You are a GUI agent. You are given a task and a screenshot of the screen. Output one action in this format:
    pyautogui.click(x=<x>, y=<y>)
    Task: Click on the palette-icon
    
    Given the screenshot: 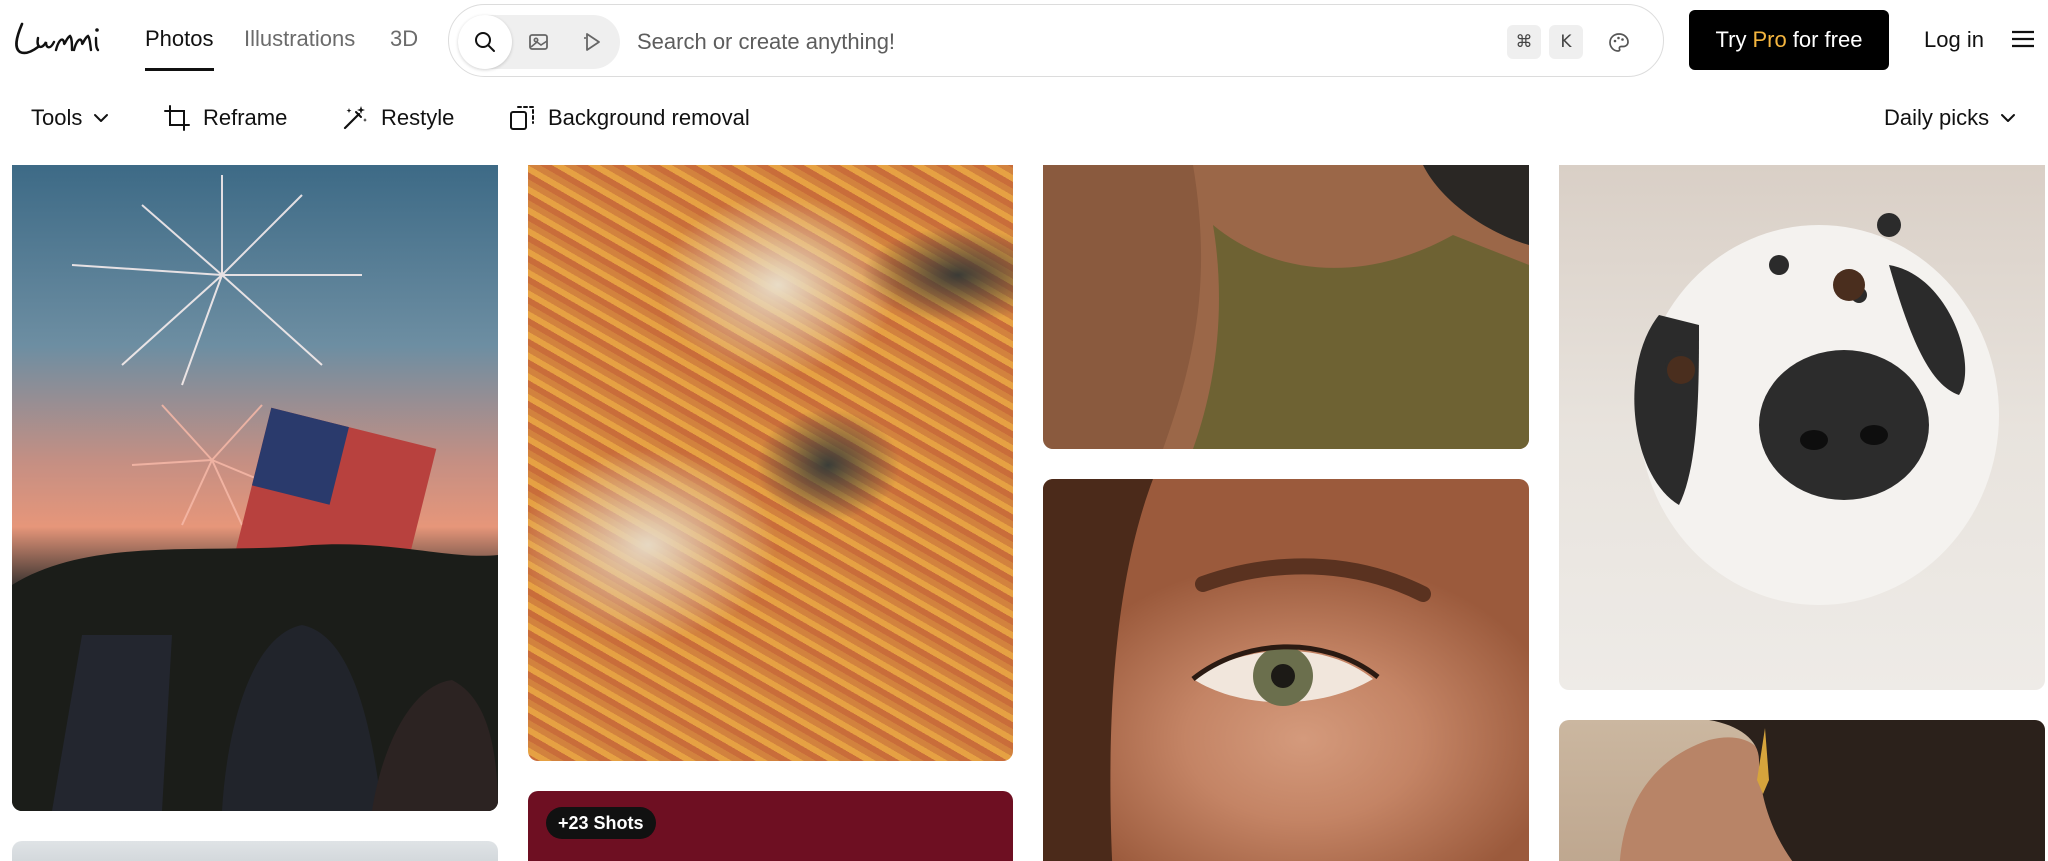 What is the action you would take?
    pyautogui.click(x=1619, y=42)
    